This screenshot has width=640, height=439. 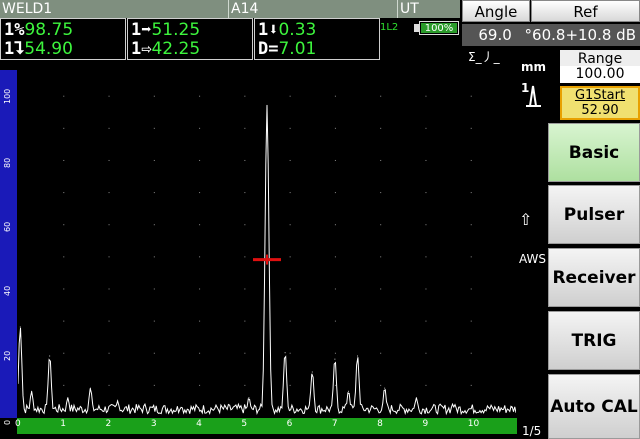 What do you see at coordinates (380, 424) in the screenshot?
I see `x-tick-label: 8` at bounding box center [380, 424].